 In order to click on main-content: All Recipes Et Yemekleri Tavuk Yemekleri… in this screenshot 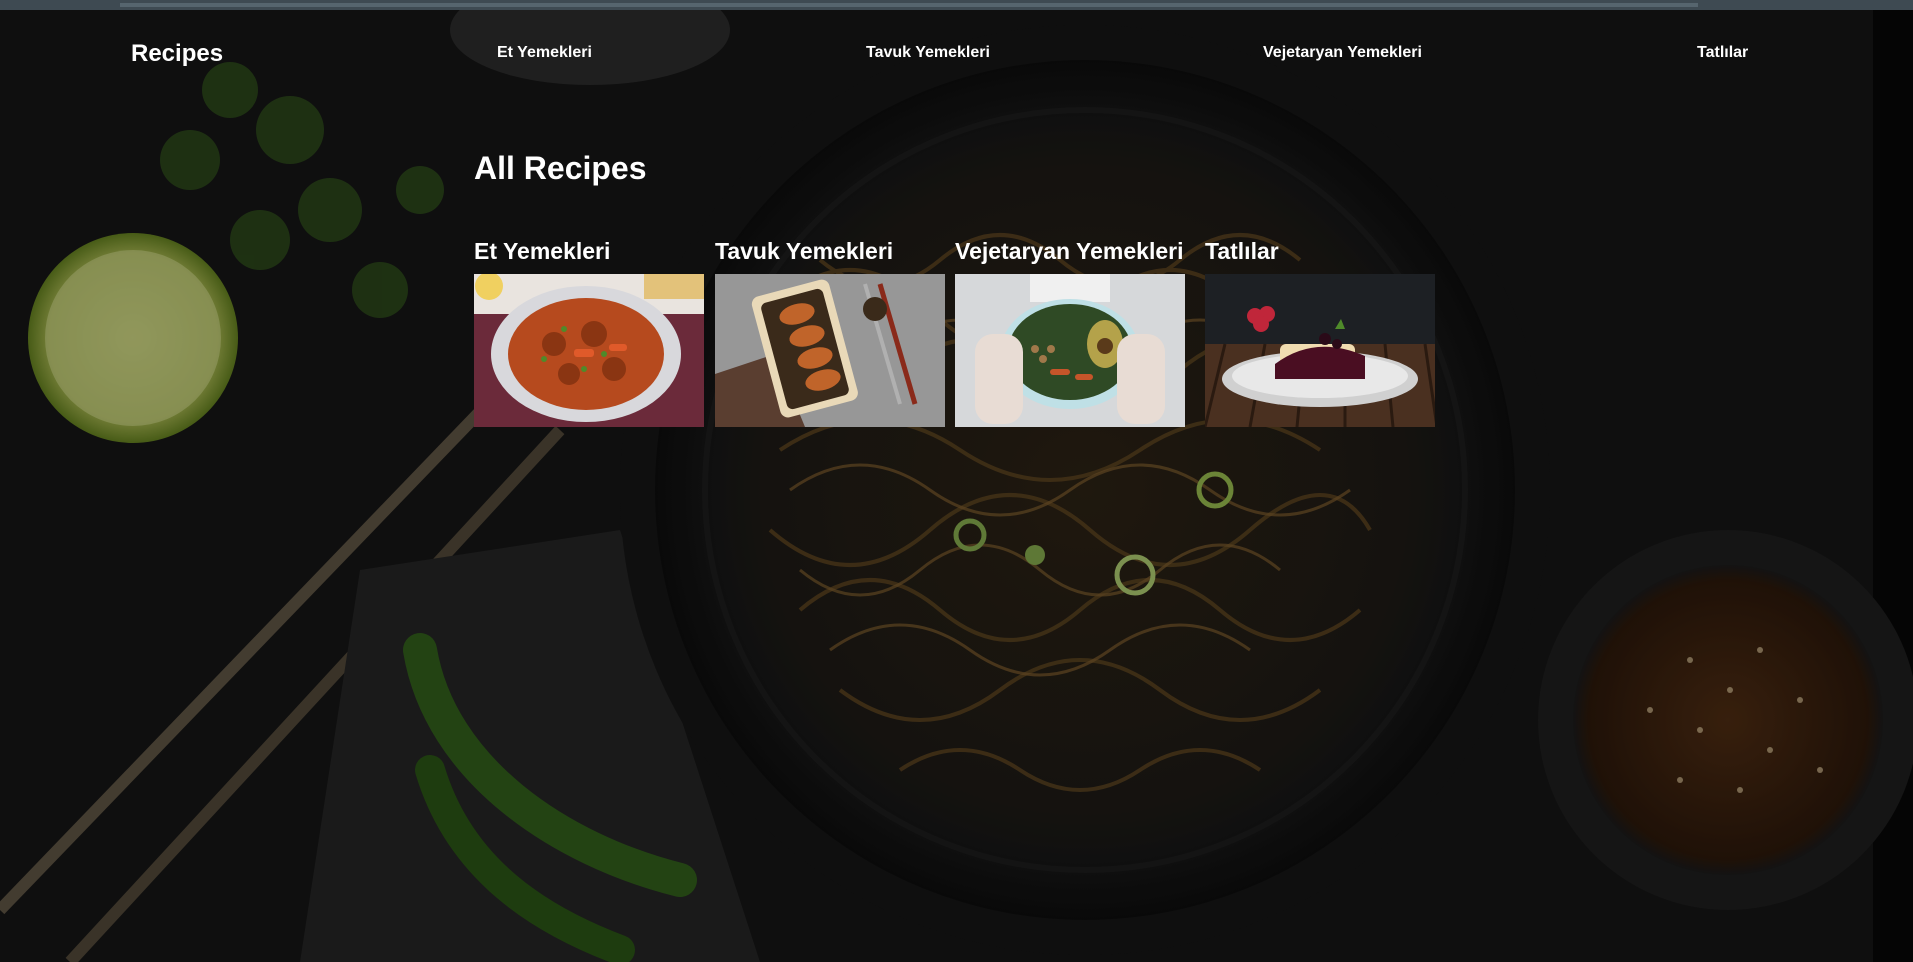, I will do `click(964, 288)`.